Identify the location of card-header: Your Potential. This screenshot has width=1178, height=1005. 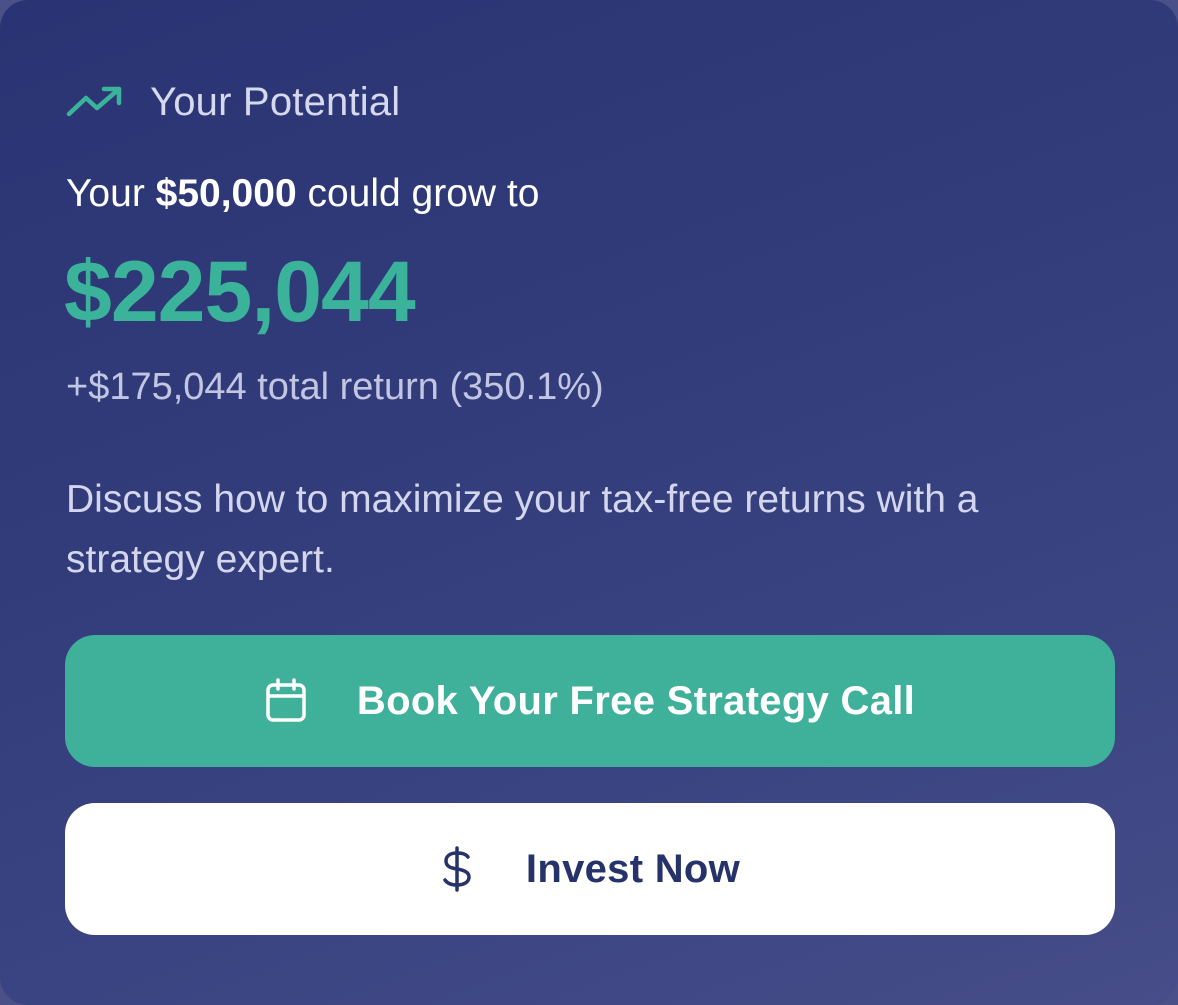
(233, 102).